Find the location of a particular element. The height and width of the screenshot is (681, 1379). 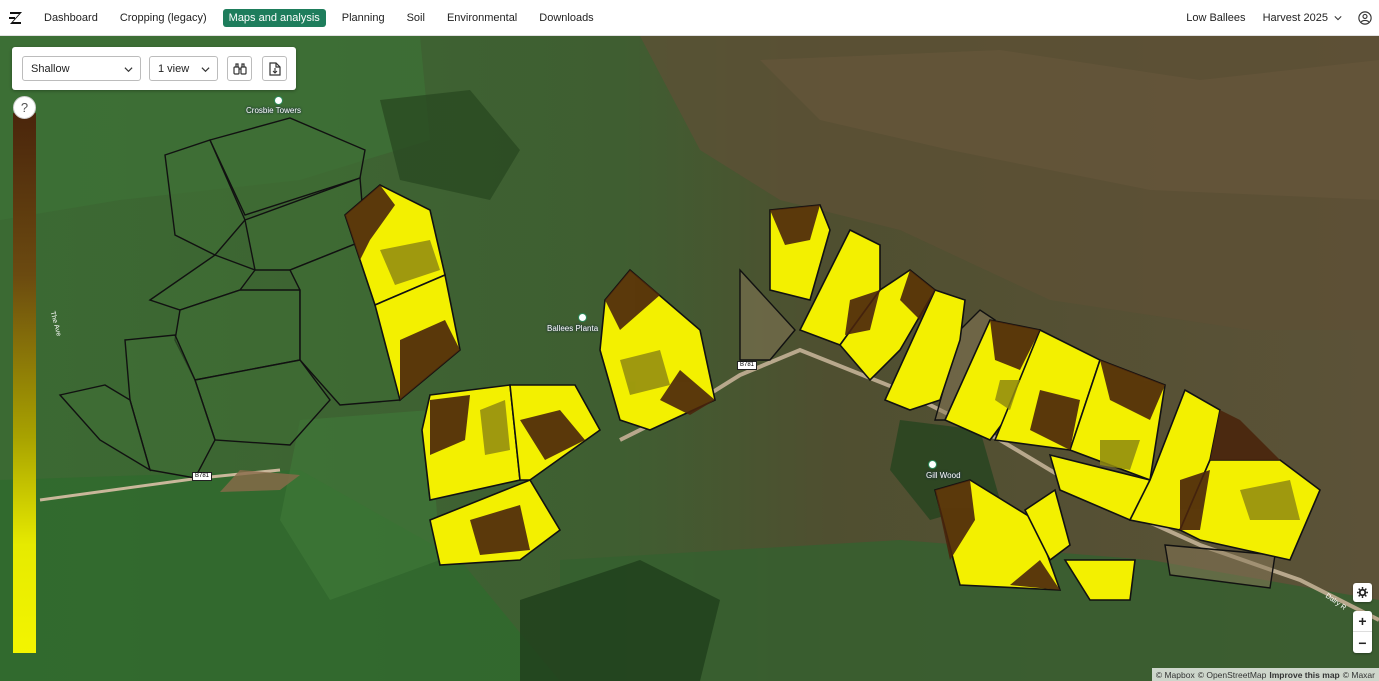

binoculars-icon is located at coordinates (239, 68).